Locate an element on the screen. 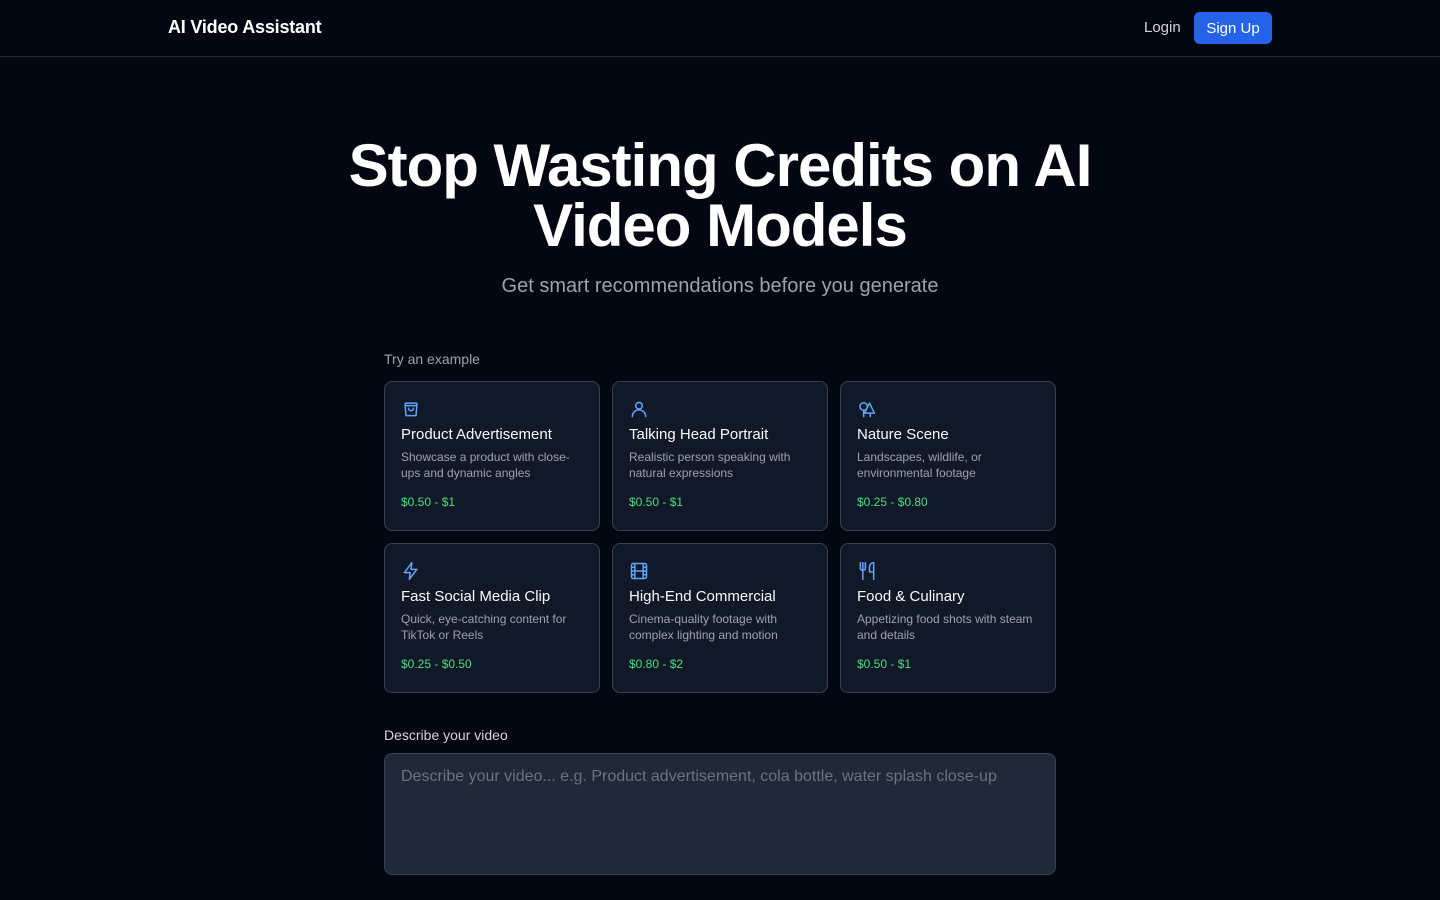  lightning-icon is located at coordinates (411, 571).